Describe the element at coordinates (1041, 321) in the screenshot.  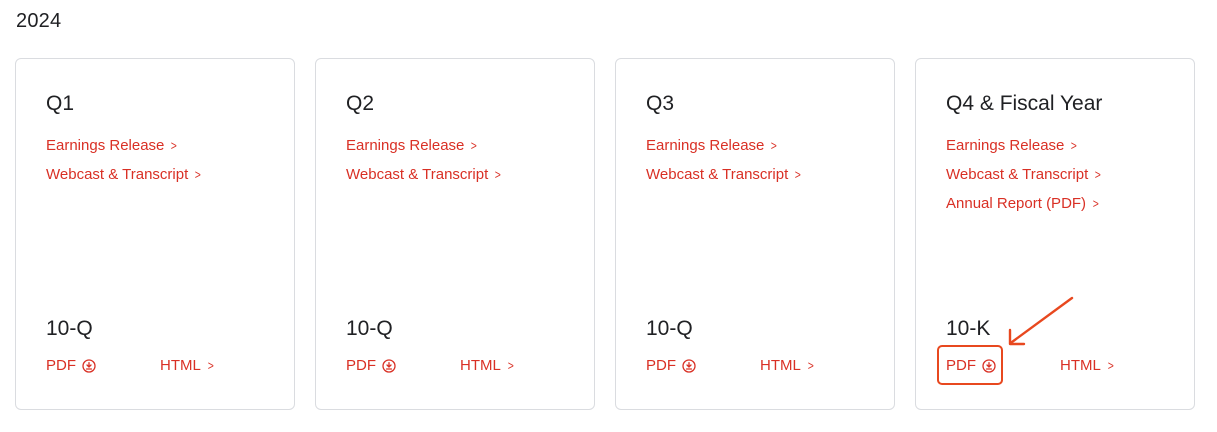
I see `arrow-annotation-icon` at that location.